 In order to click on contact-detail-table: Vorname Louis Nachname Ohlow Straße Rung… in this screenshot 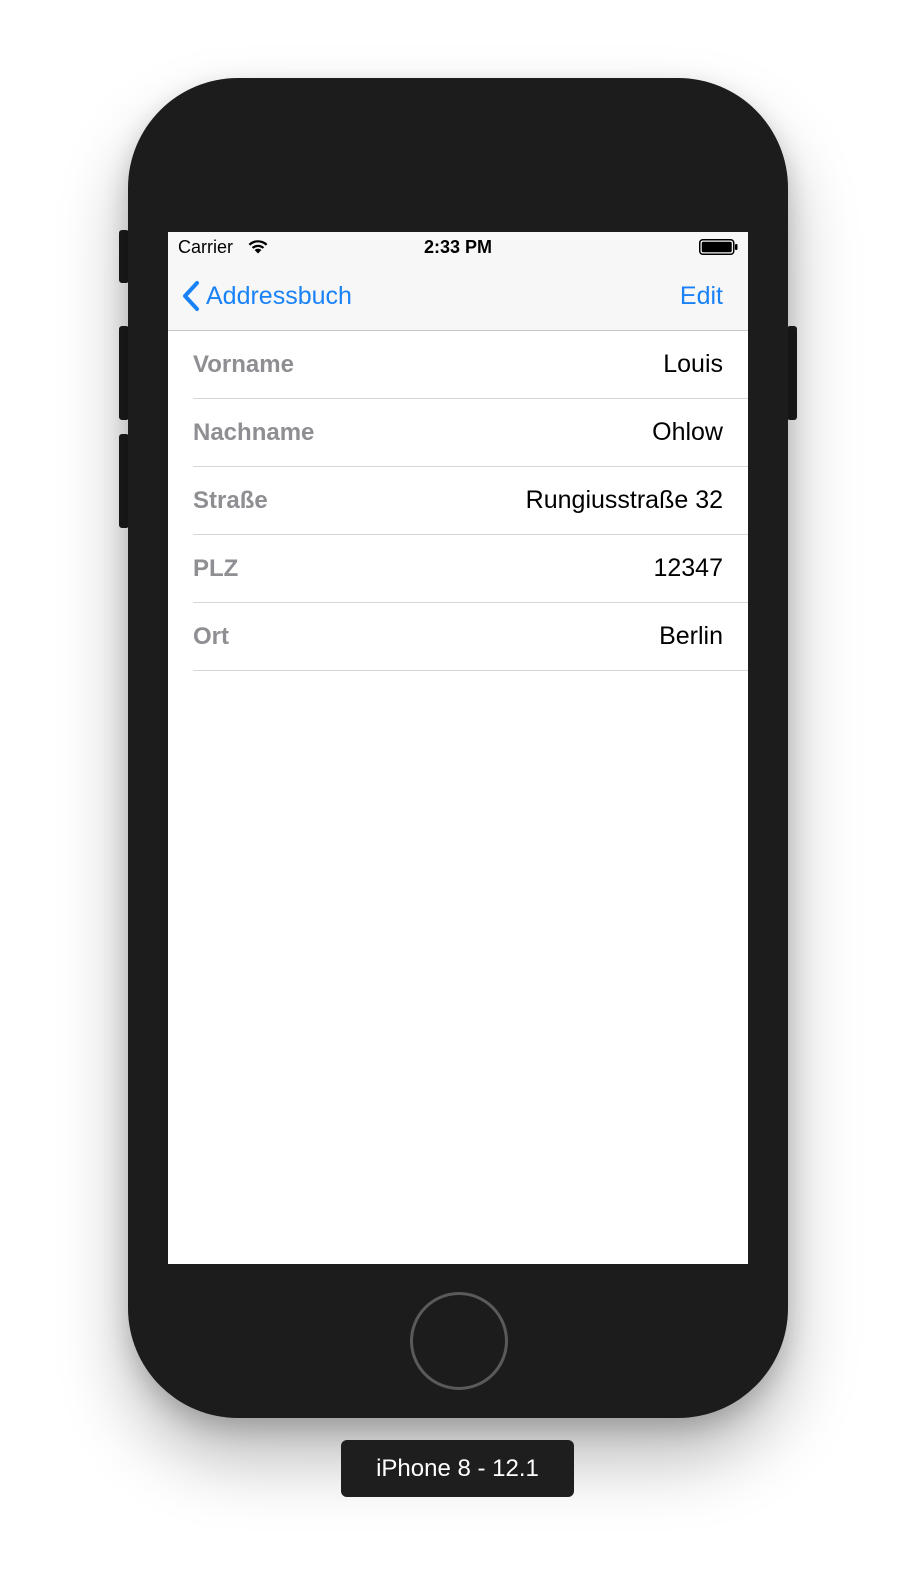, I will do `click(458, 501)`.